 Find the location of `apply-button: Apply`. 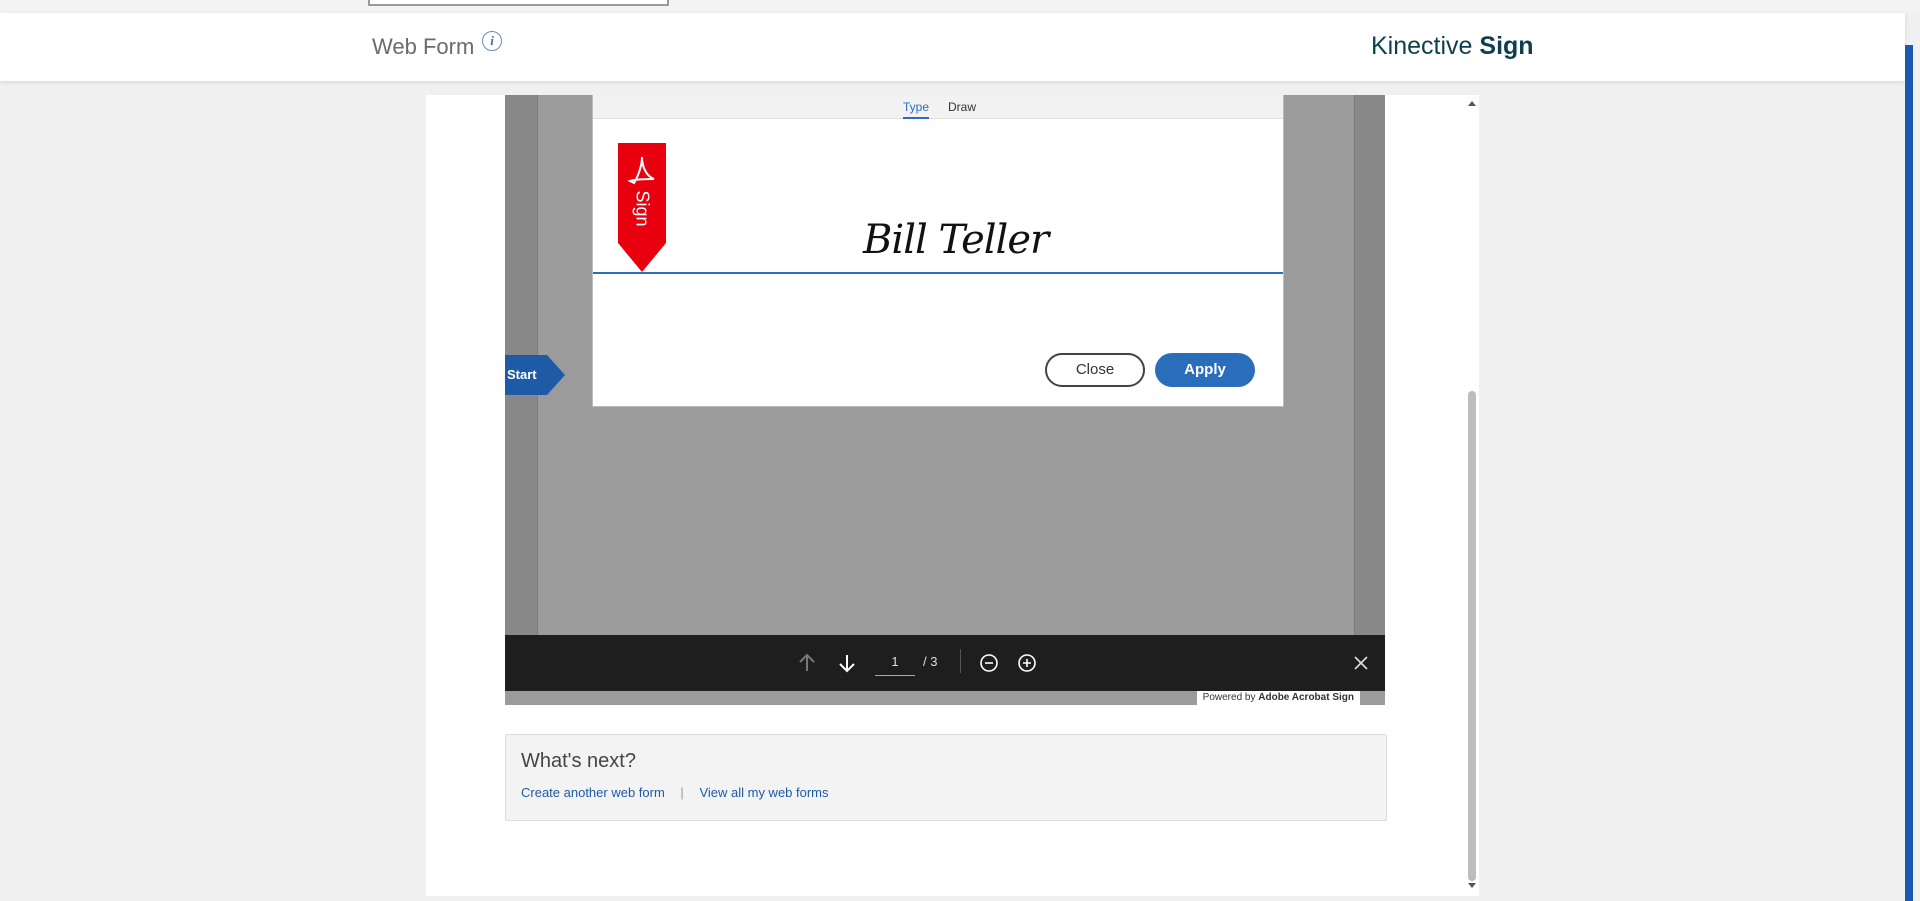

apply-button: Apply is located at coordinates (1205, 370).